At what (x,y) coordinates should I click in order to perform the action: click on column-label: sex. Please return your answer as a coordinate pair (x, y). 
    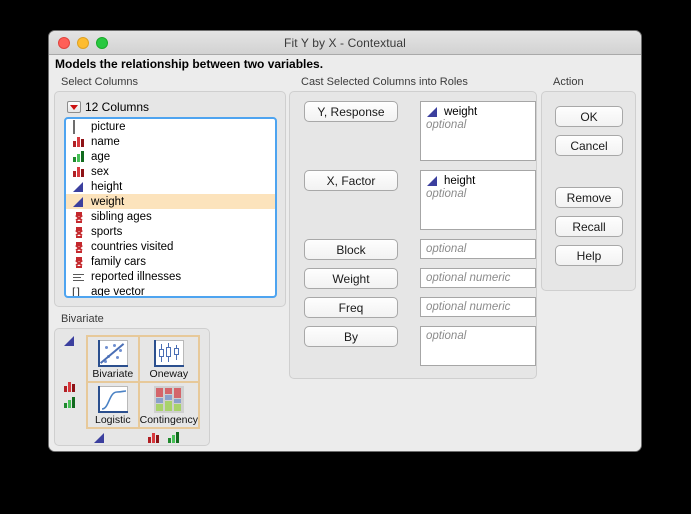
    Looking at the image, I should click on (100, 171).